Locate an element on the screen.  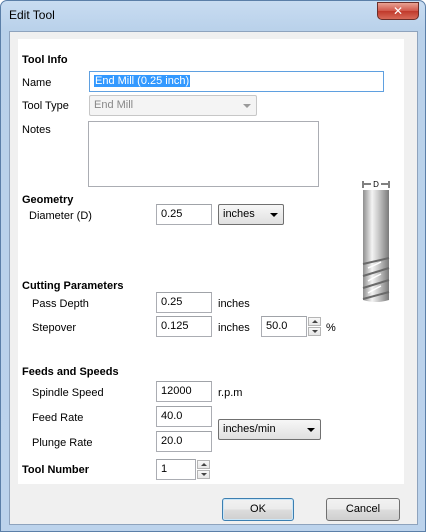
notes-textarea is located at coordinates (203, 154).